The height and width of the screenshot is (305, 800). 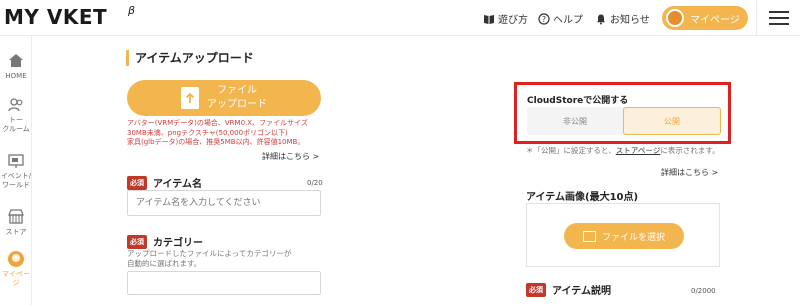 I want to click on item-description-counter: 0/2000, so click(x=703, y=291).